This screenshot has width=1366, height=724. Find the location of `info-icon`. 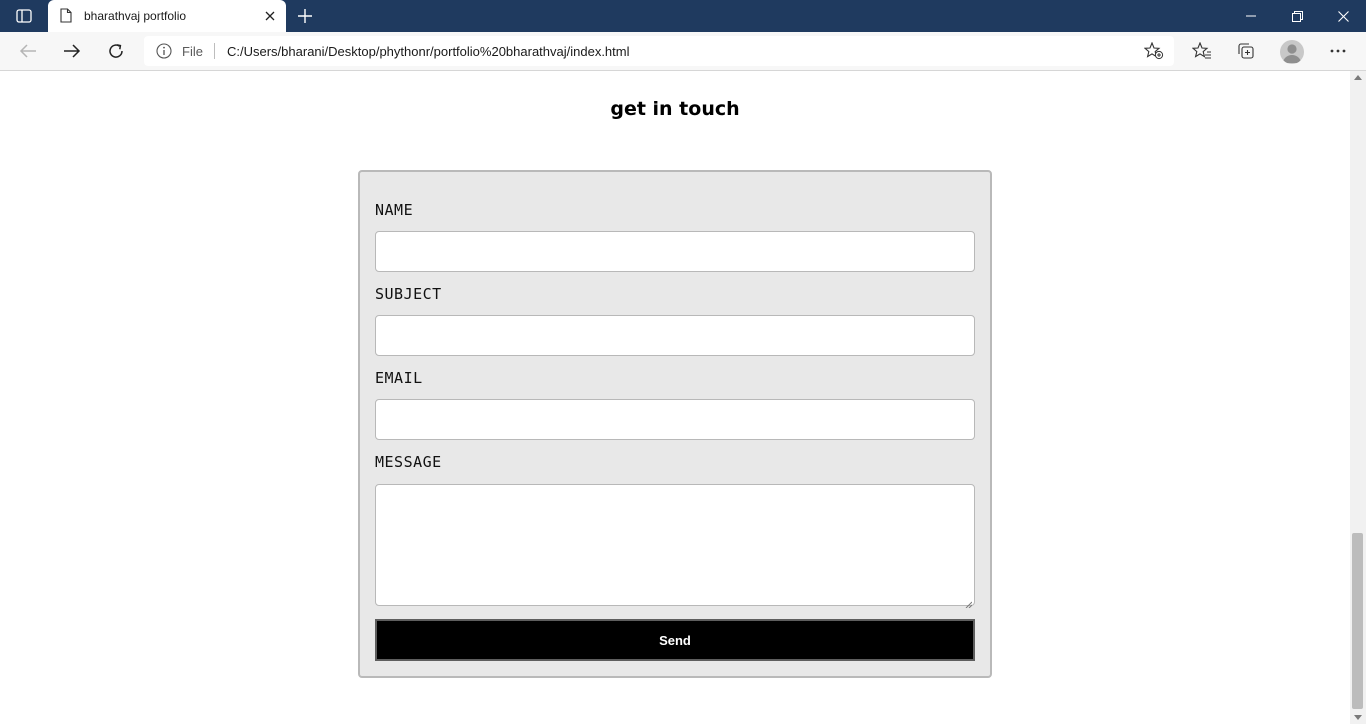

info-icon is located at coordinates (164, 53).